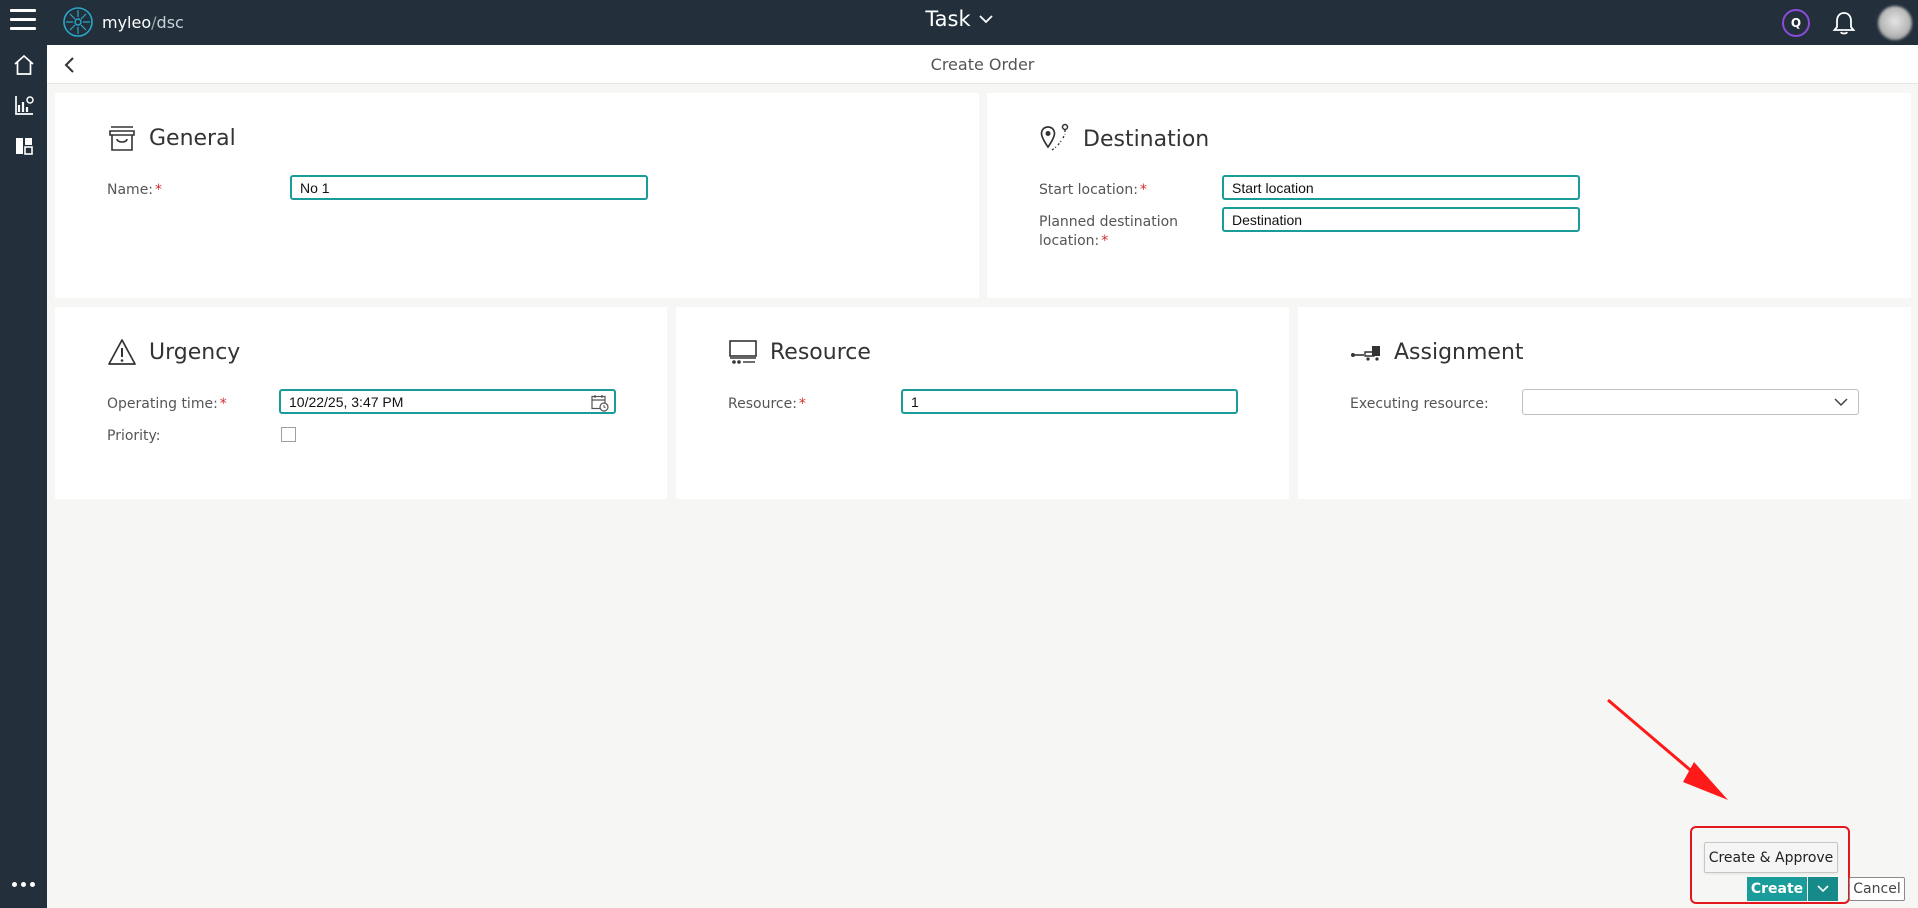  I want to click on app-title: Task, so click(948, 19).